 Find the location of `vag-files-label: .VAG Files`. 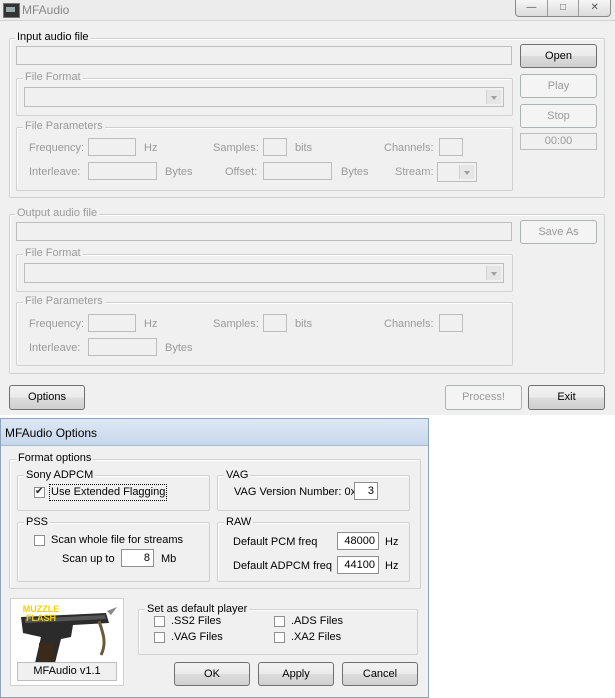

vag-files-label: .VAG Files is located at coordinates (197, 637).